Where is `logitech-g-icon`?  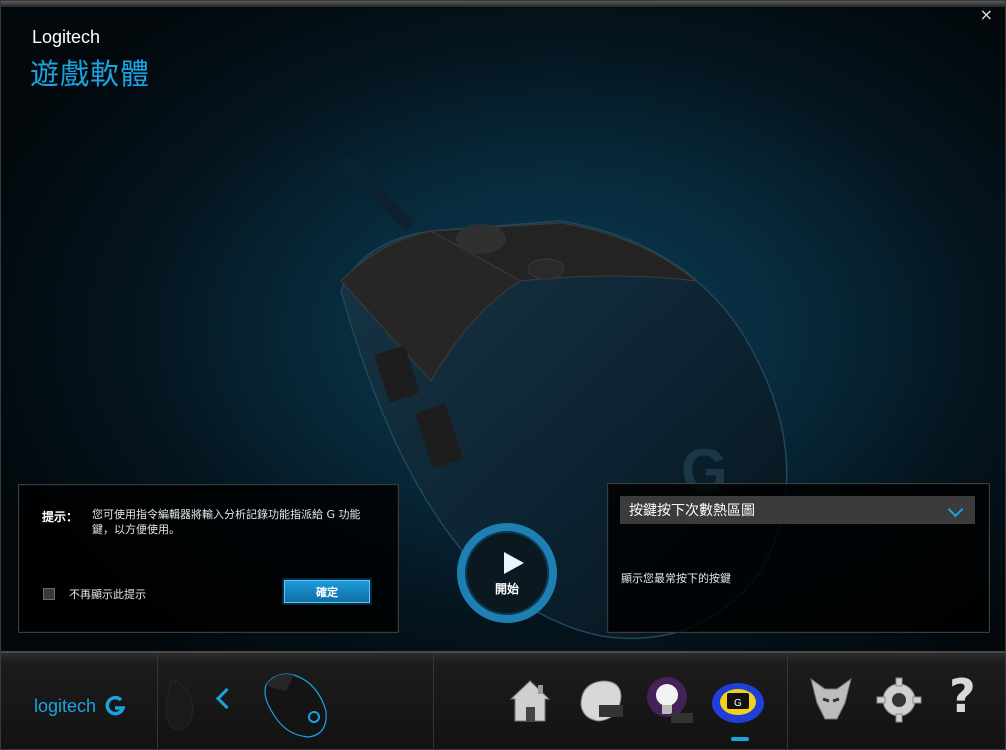 logitech-g-icon is located at coordinates (115, 705).